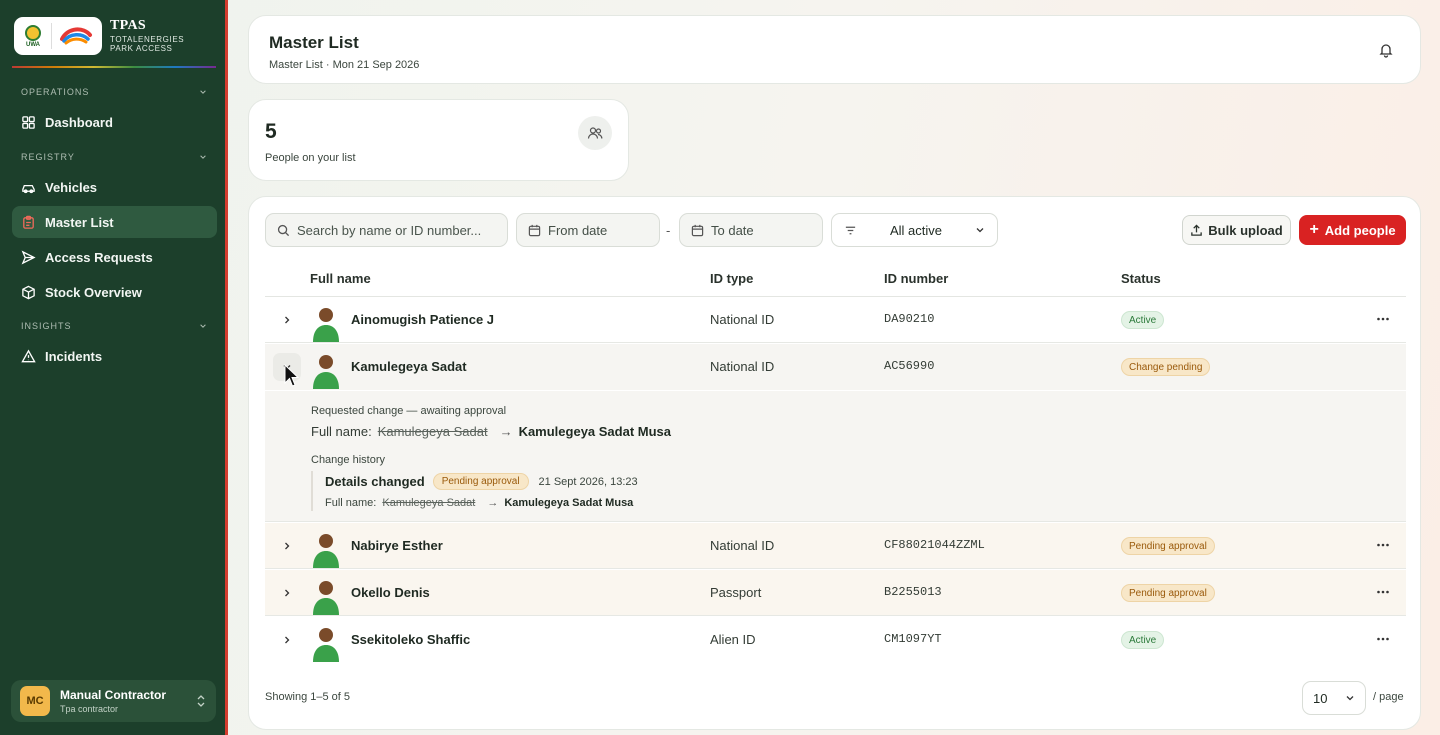 This screenshot has width=1440, height=735. I want to click on id-number: DA90210, so click(909, 319).